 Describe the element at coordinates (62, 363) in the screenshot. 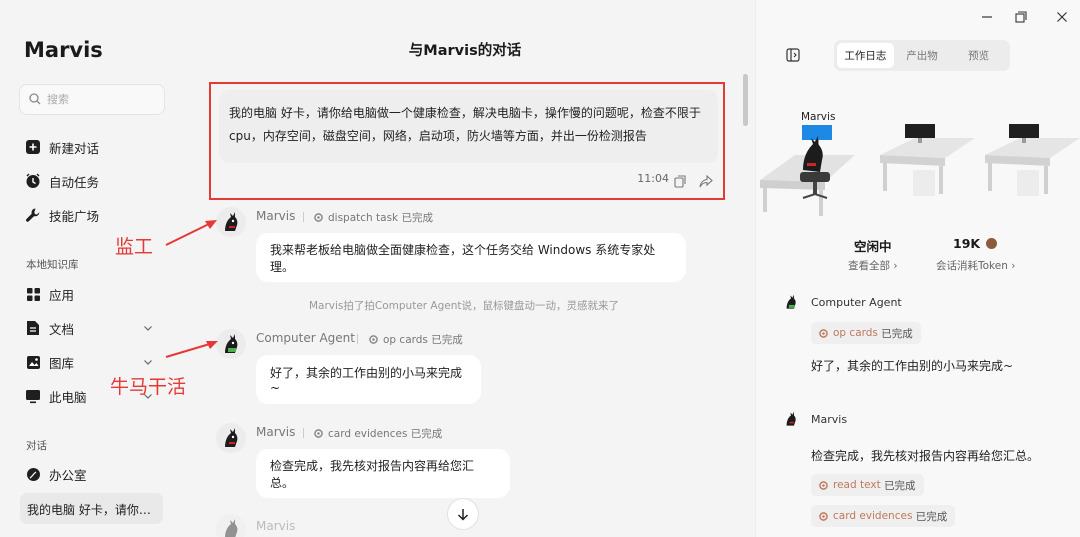

I see `nav-label: 图库` at that location.